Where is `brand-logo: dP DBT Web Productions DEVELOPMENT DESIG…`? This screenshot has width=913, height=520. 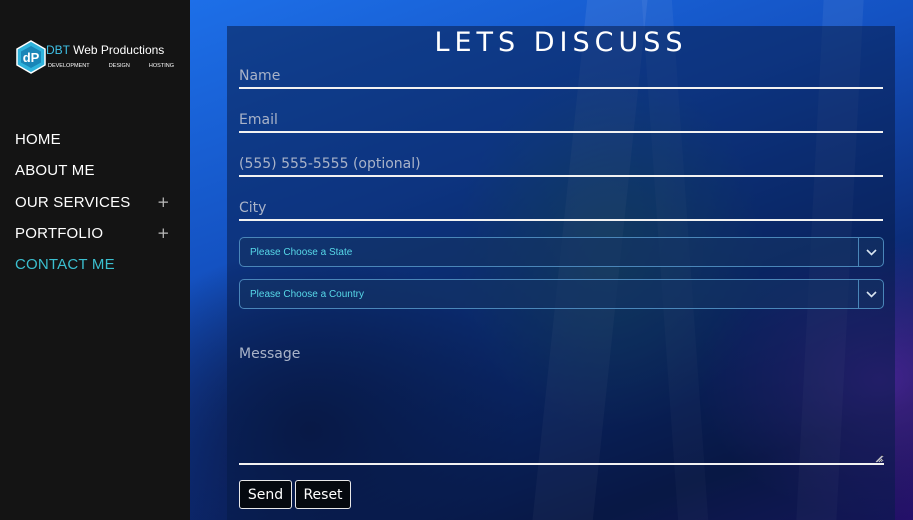
brand-logo: dP DBT Web Productions DEVELOPMENT DESIG… is located at coordinates (94, 57).